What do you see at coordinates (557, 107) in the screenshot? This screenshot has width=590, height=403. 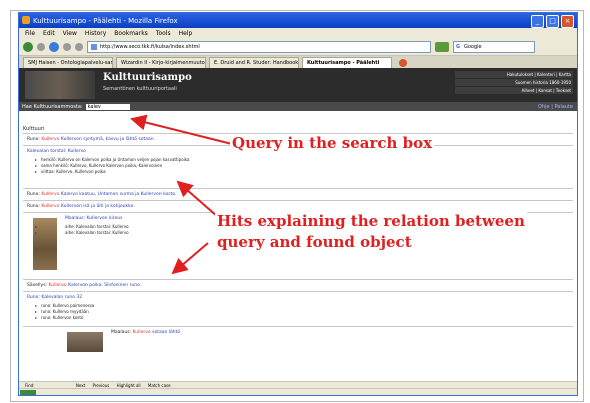 I see `help-links: Ohje | Palaute` at bounding box center [557, 107].